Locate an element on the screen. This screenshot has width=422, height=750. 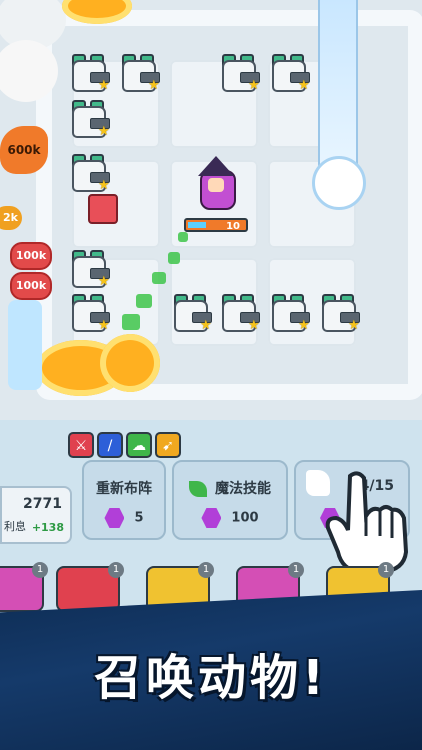
promo-banner-text: 召唤动物! is located at coordinates (211, 678).